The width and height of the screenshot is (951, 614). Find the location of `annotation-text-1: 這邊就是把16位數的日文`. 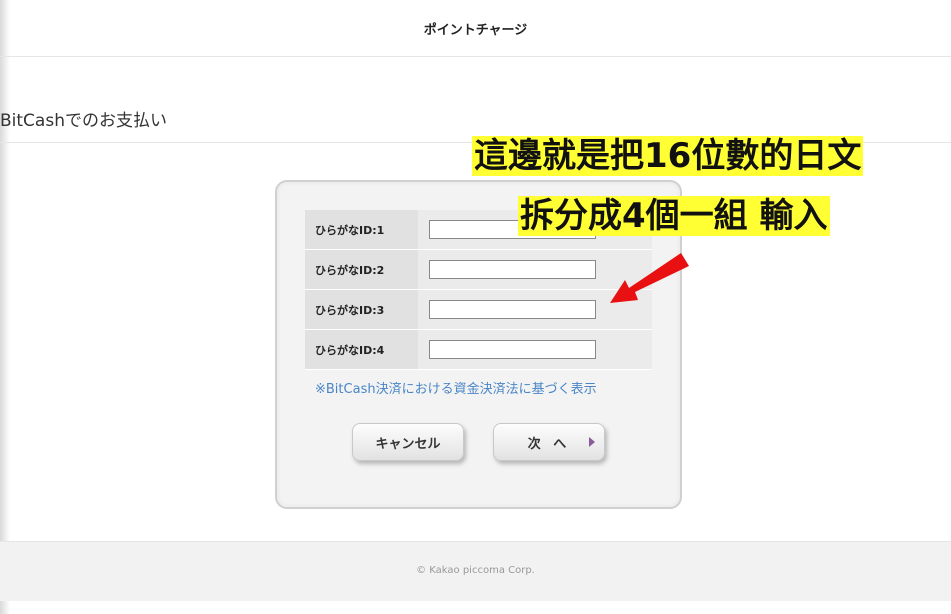

annotation-text-1: 這邊就是把16位數的日文 is located at coordinates (668, 156).